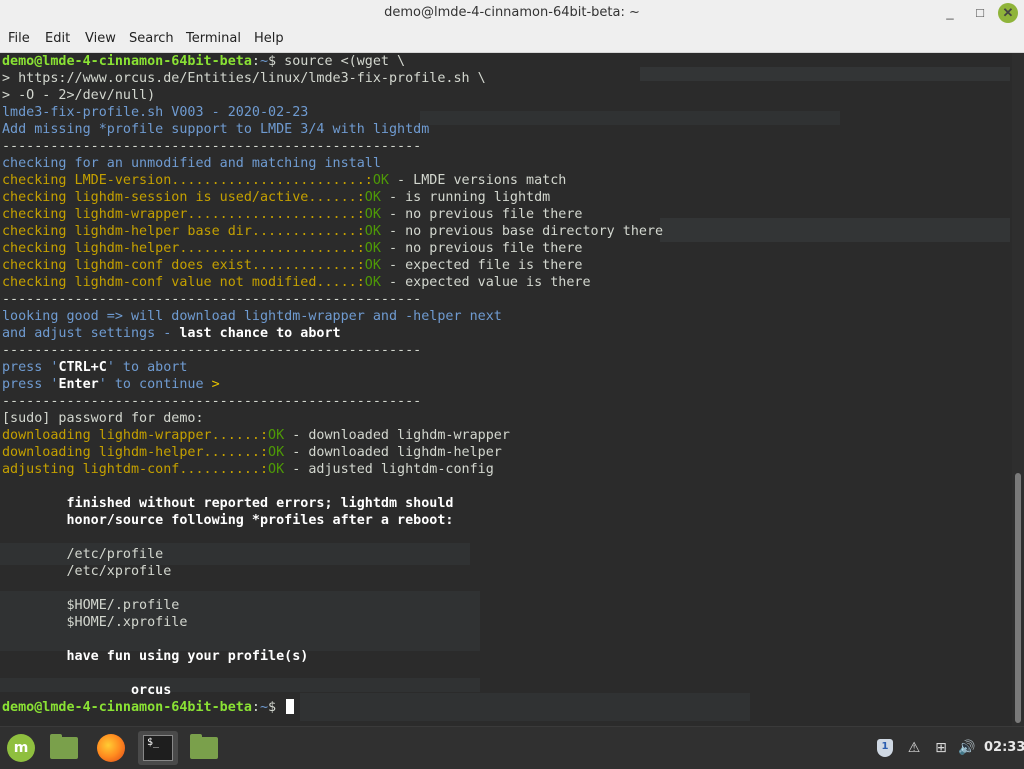 This screenshot has width=1024, height=769. What do you see at coordinates (269, 38) in the screenshot?
I see `menu-help: Help` at bounding box center [269, 38].